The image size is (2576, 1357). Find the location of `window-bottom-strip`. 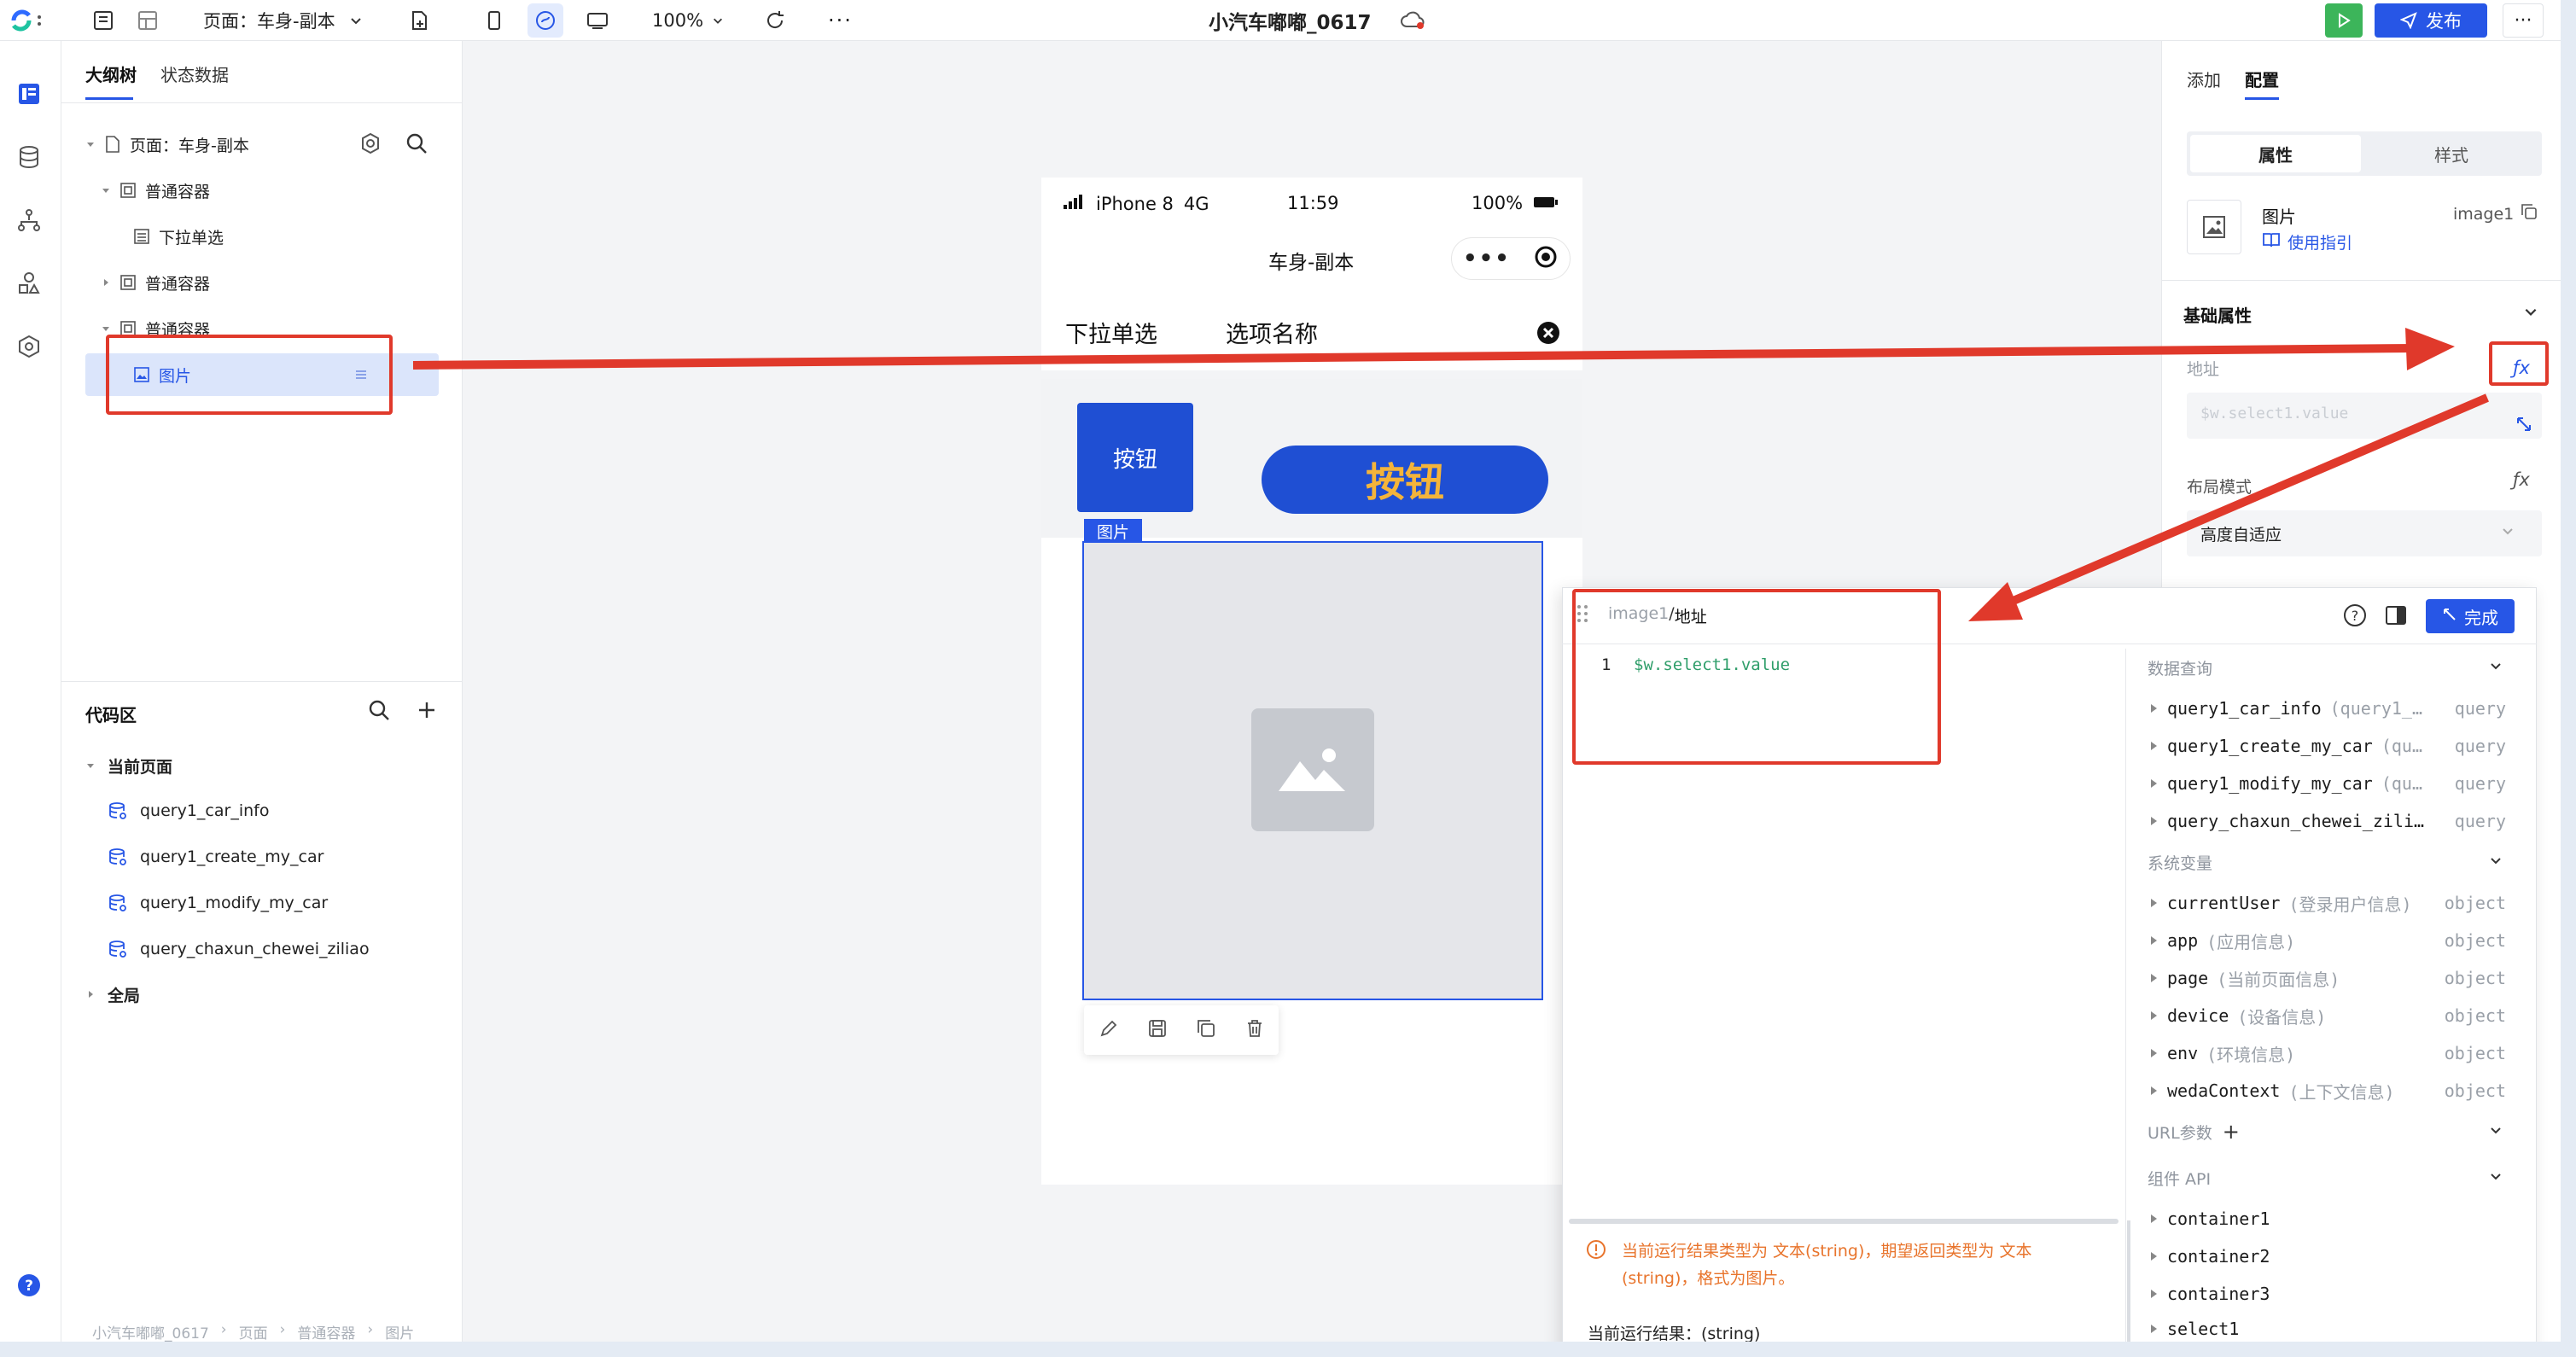

window-bottom-strip is located at coordinates (1288, 1349).